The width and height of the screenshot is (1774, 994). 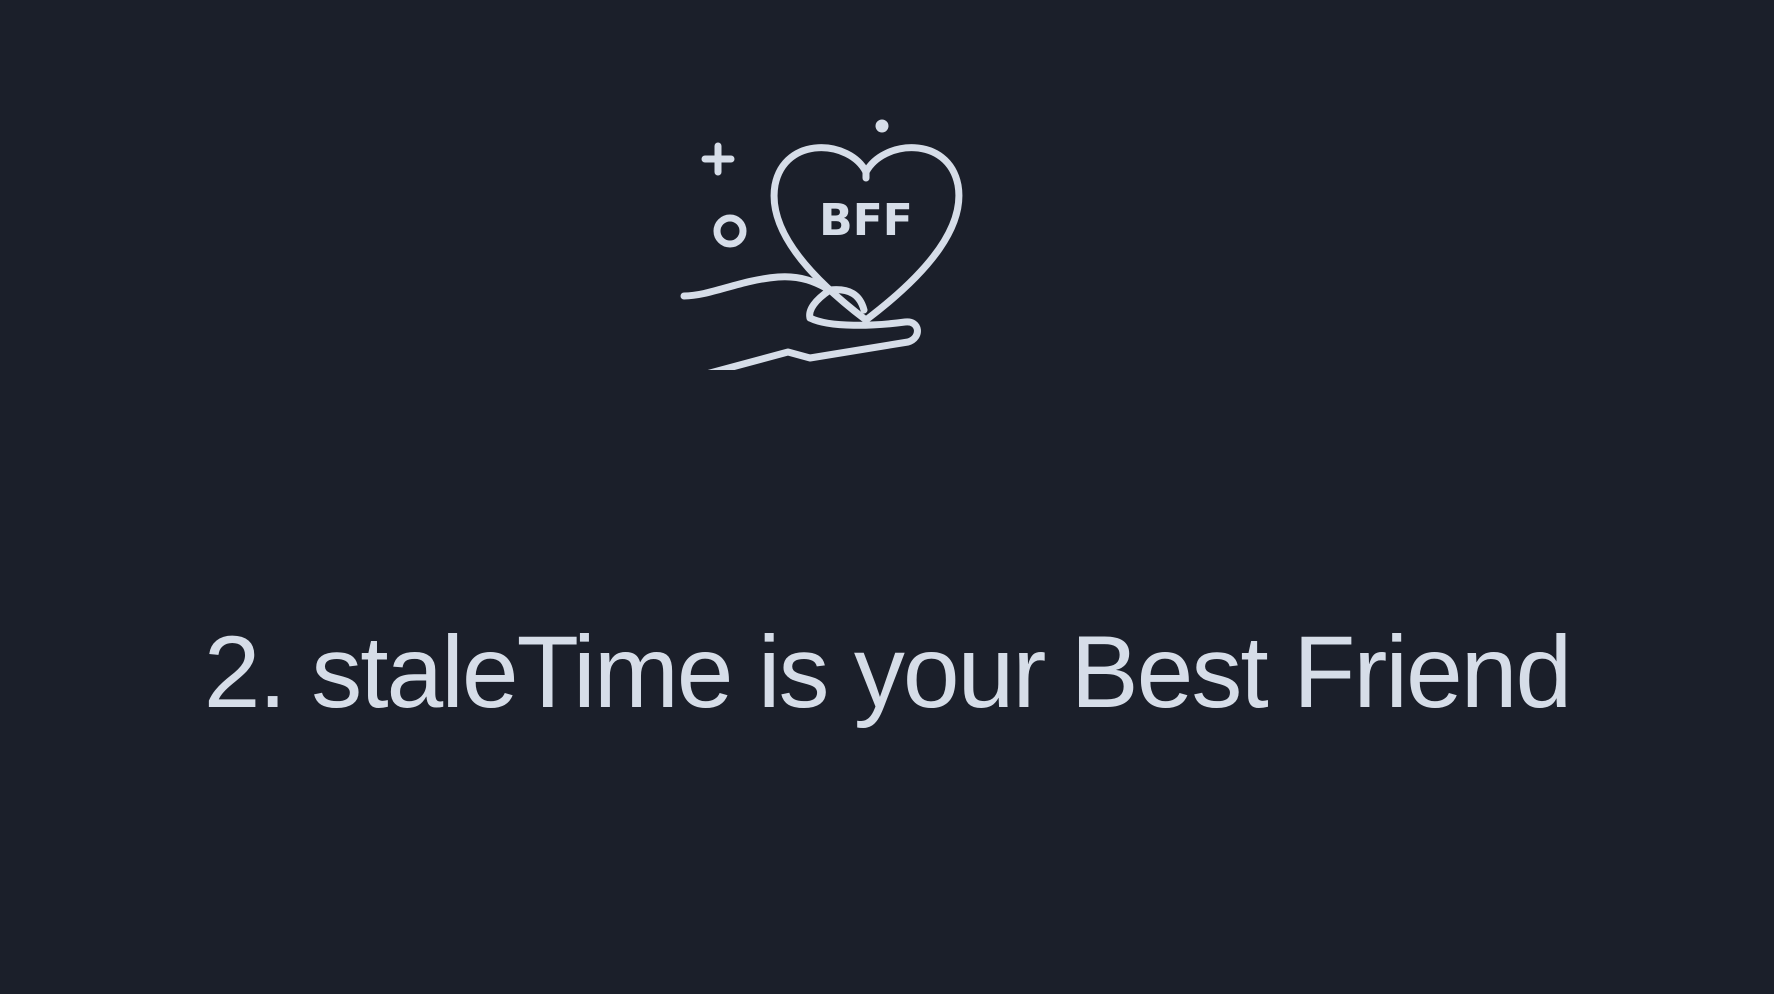 What do you see at coordinates (814, 342) in the screenshot?
I see `hand-palm-icon` at bounding box center [814, 342].